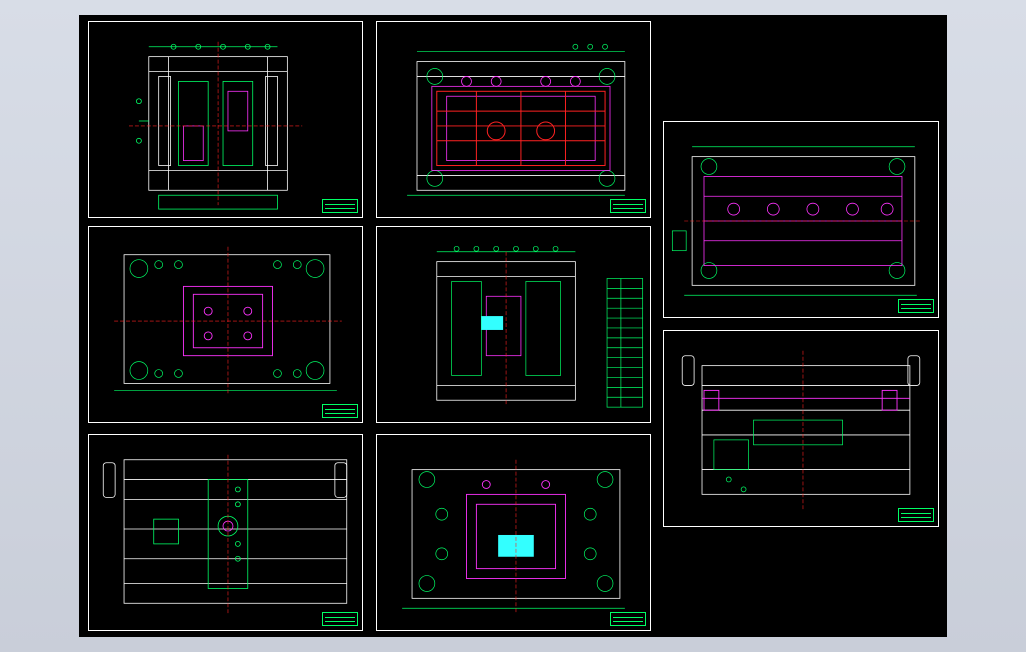 The height and width of the screenshot is (652, 1026). I want to click on sheet-7-drawing, so click(796, 221).